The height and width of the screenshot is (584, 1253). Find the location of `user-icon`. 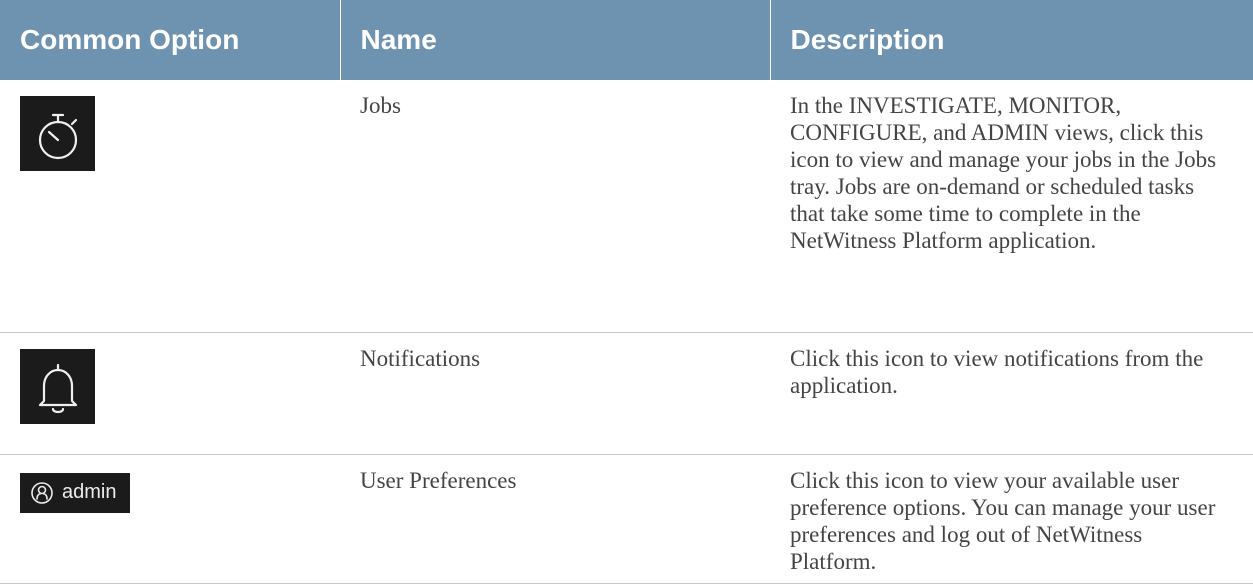

user-icon is located at coordinates (42, 492).